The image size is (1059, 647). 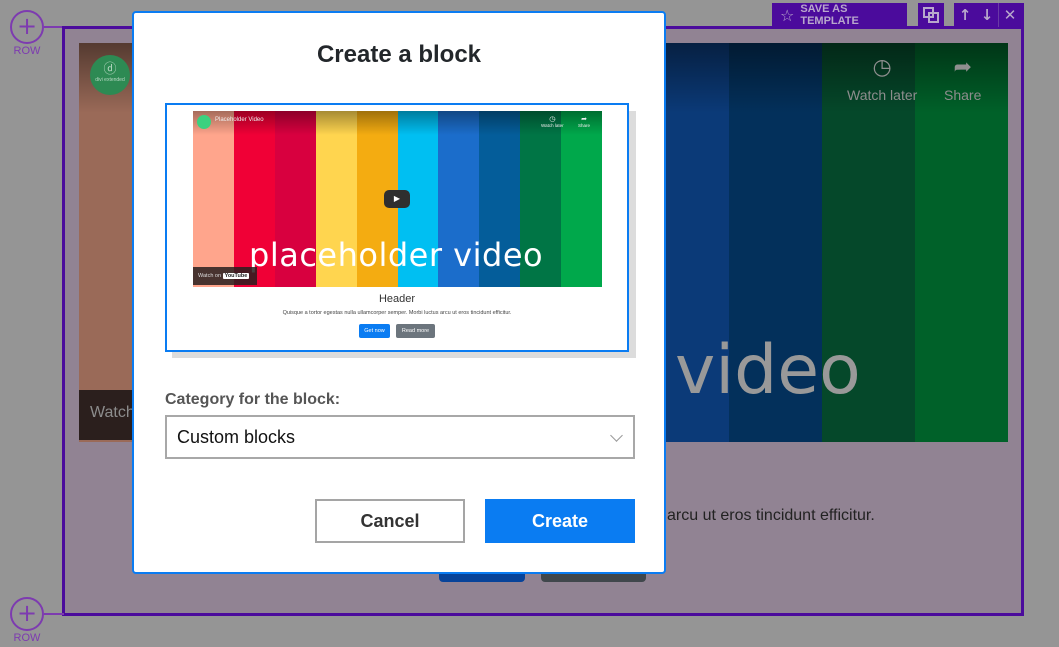 What do you see at coordinates (399, 54) in the screenshot?
I see `modal-title: Create a block` at bounding box center [399, 54].